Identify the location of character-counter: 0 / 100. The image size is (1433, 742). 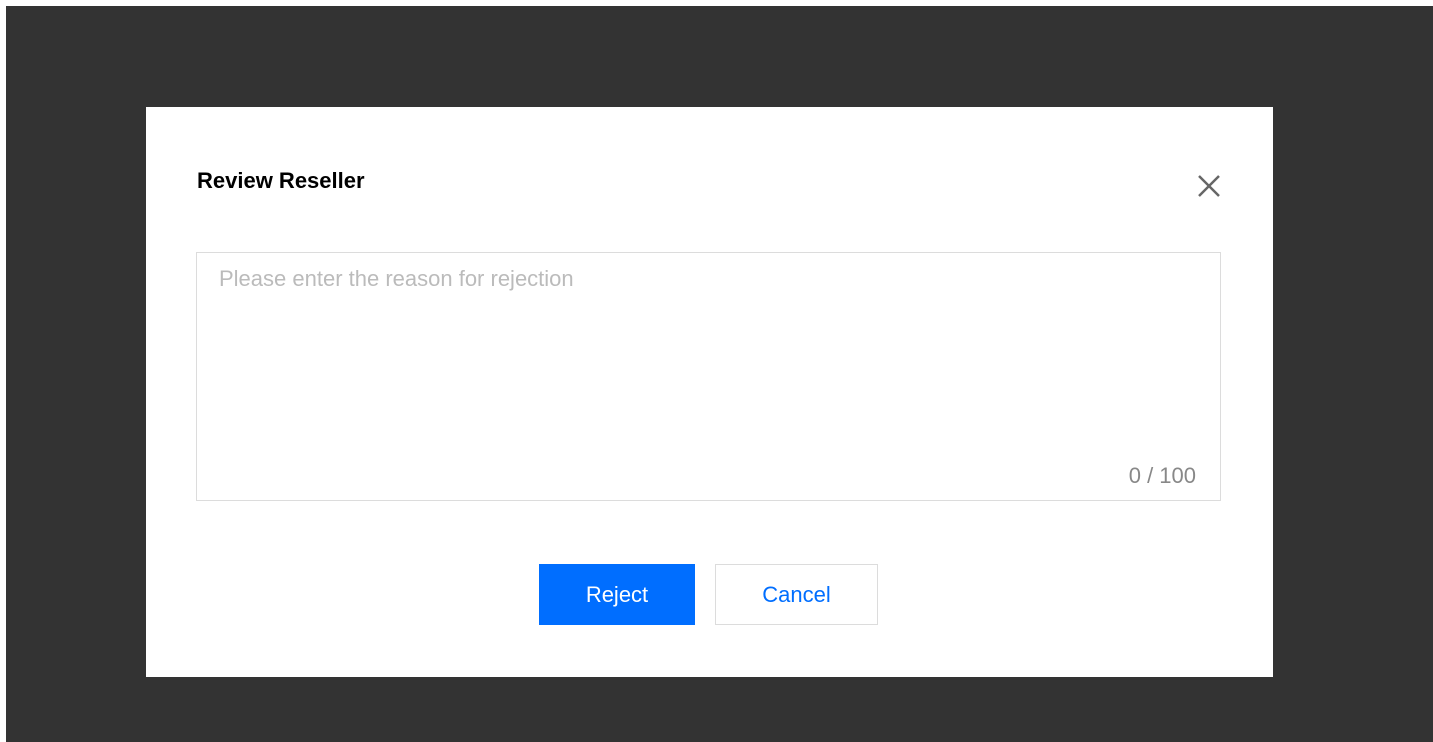
(1162, 475).